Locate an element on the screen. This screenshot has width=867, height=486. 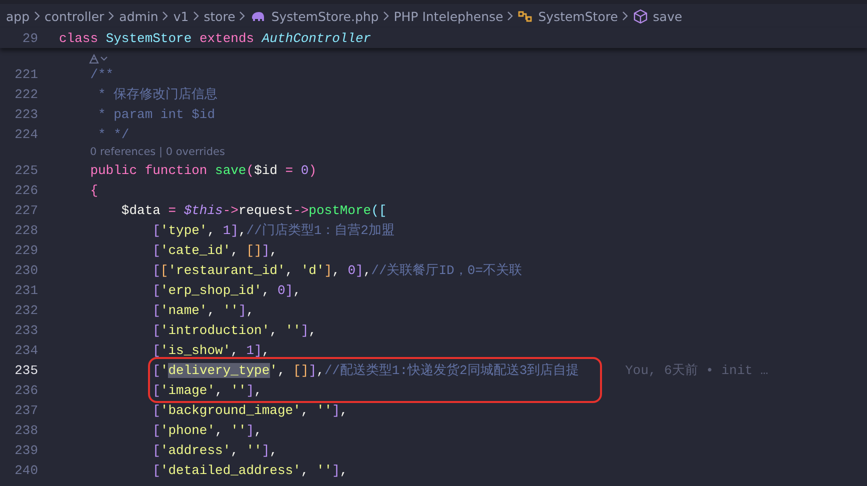
code-line: ['address', ''], is located at coordinates (215, 450).